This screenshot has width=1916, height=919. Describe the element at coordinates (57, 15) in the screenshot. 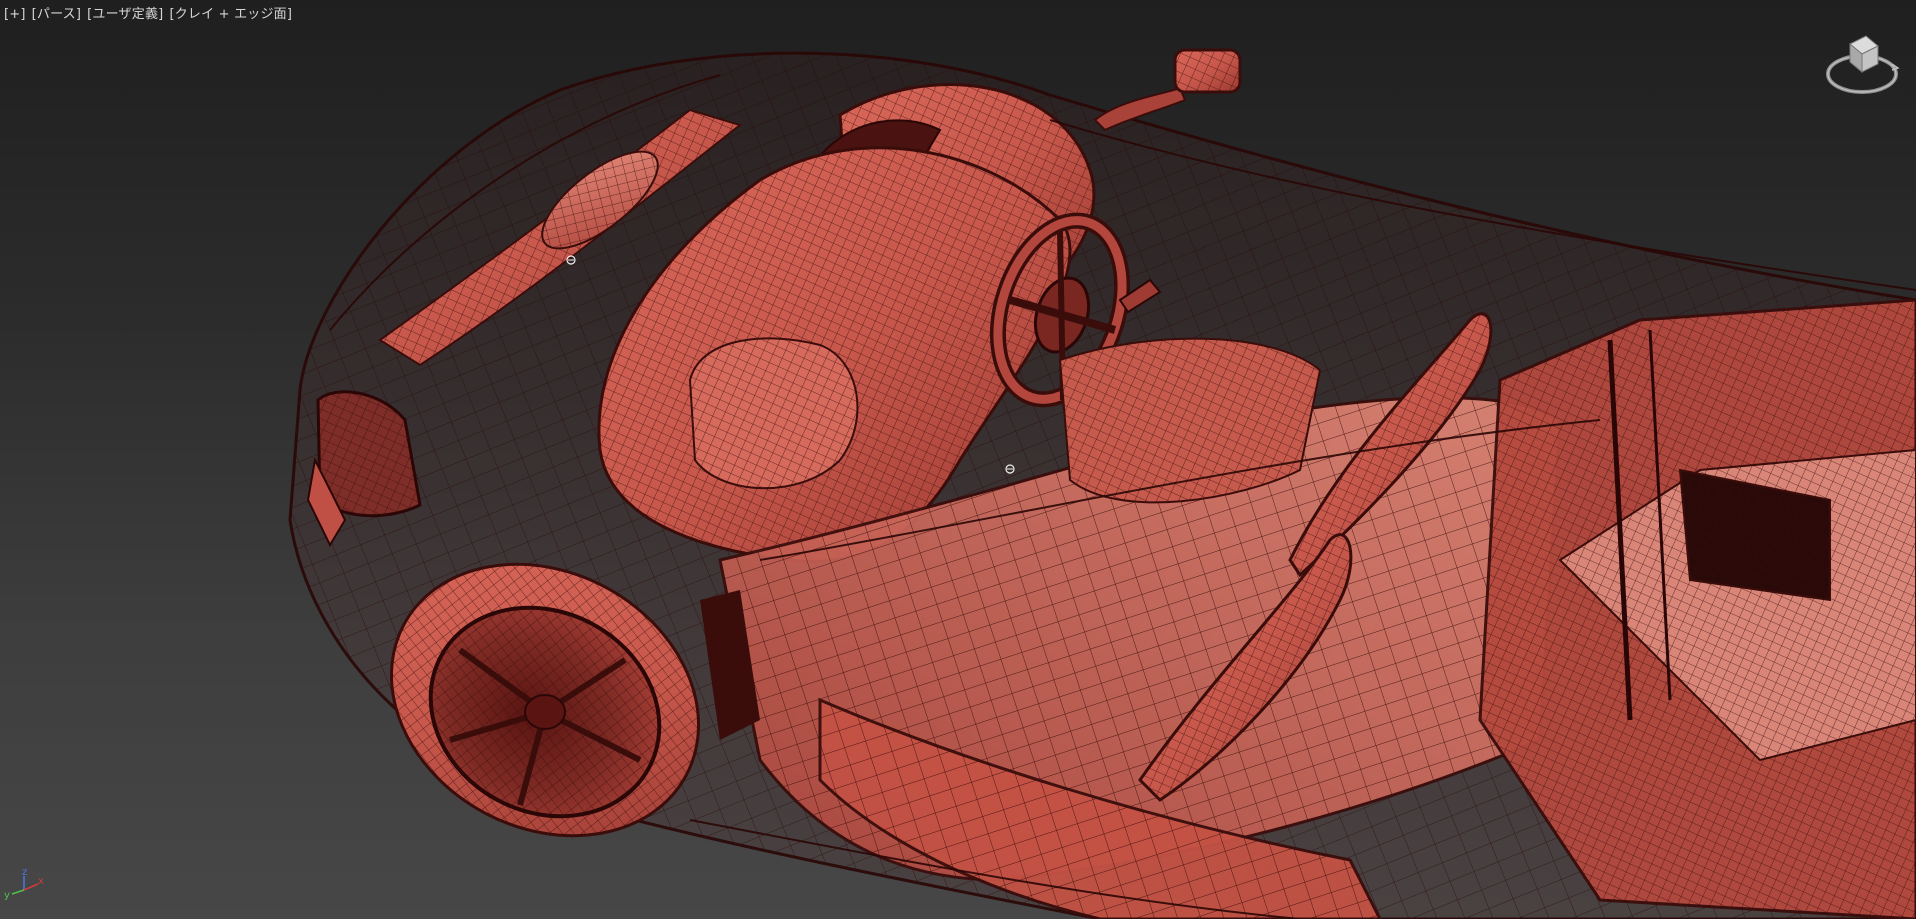

I see `viewport-view-menu: [パース]` at that location.